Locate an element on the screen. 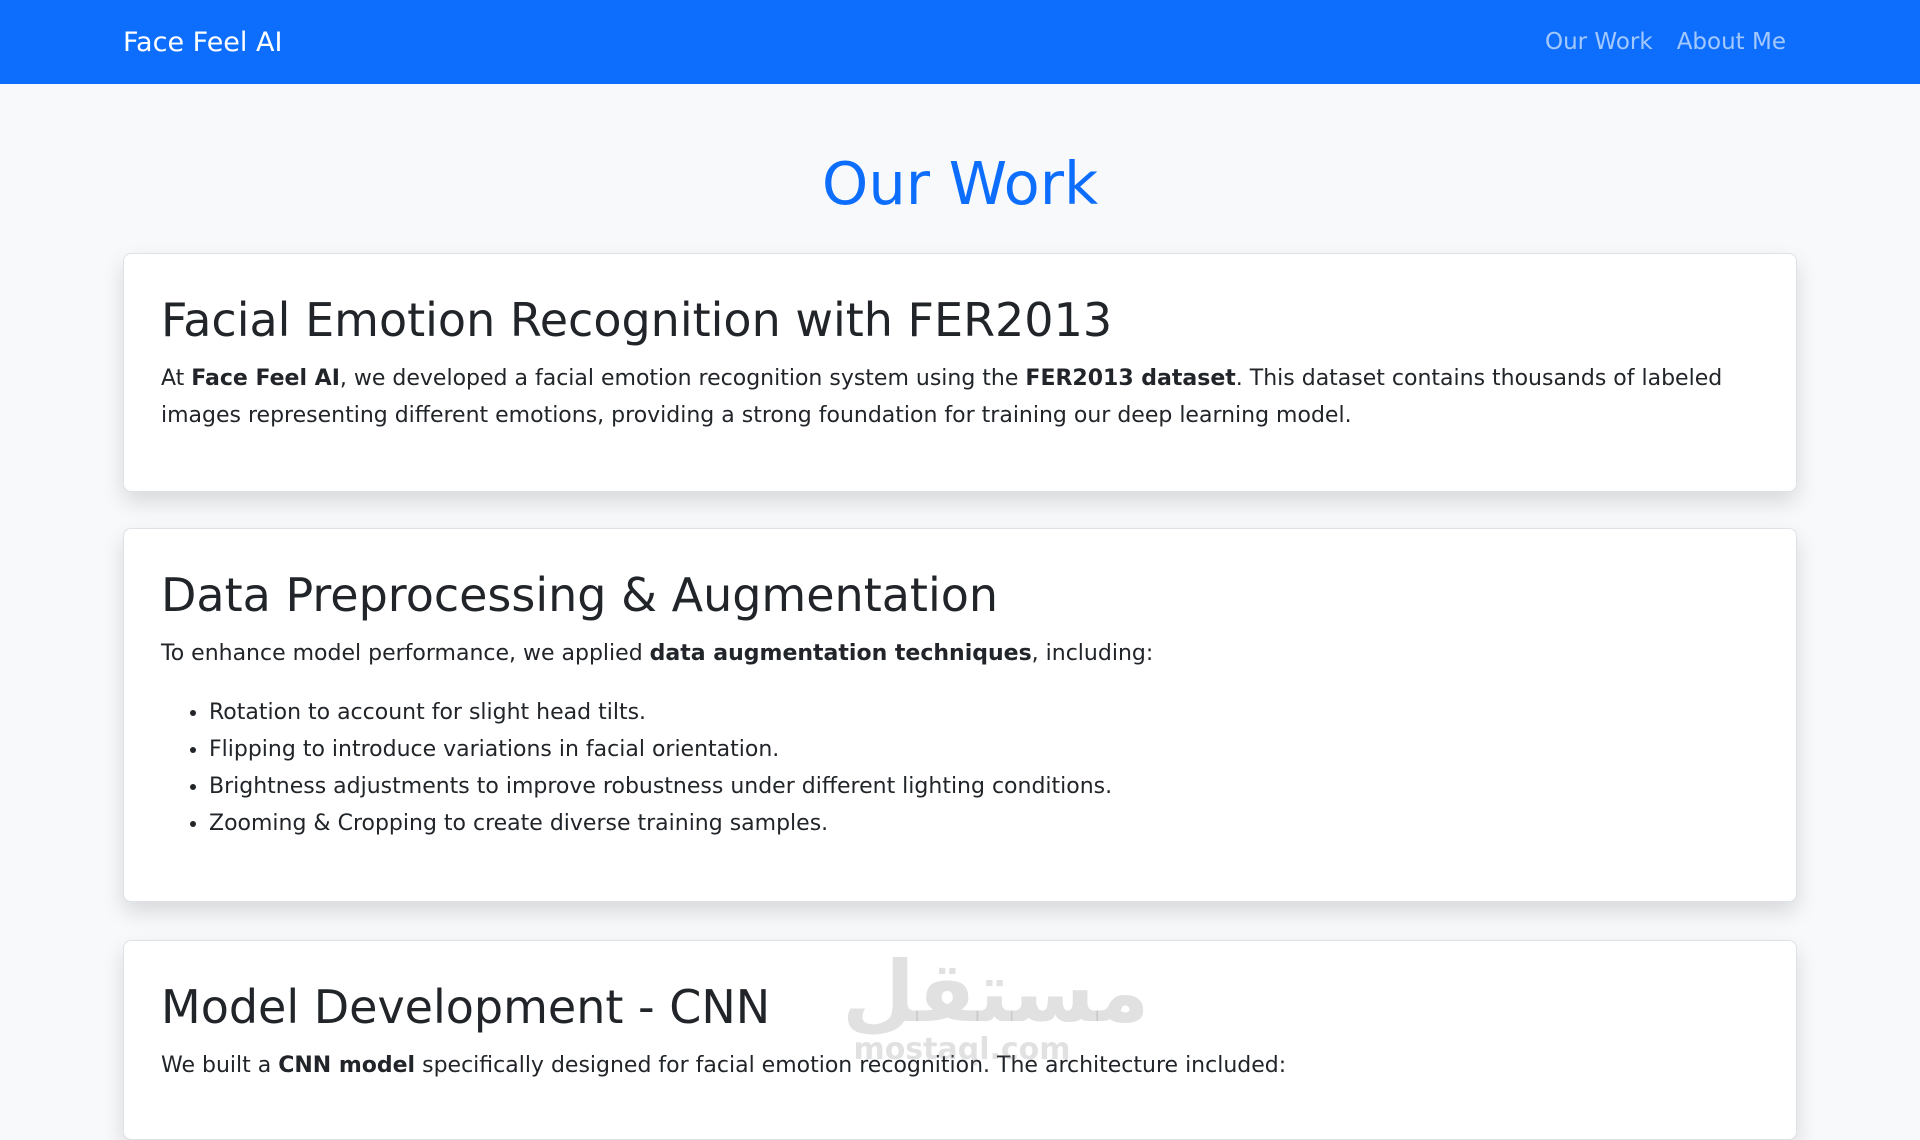 This screenshot has width=1920, height=1140. nav-links: Our Work About Me is located at coordinates (1665, 42).